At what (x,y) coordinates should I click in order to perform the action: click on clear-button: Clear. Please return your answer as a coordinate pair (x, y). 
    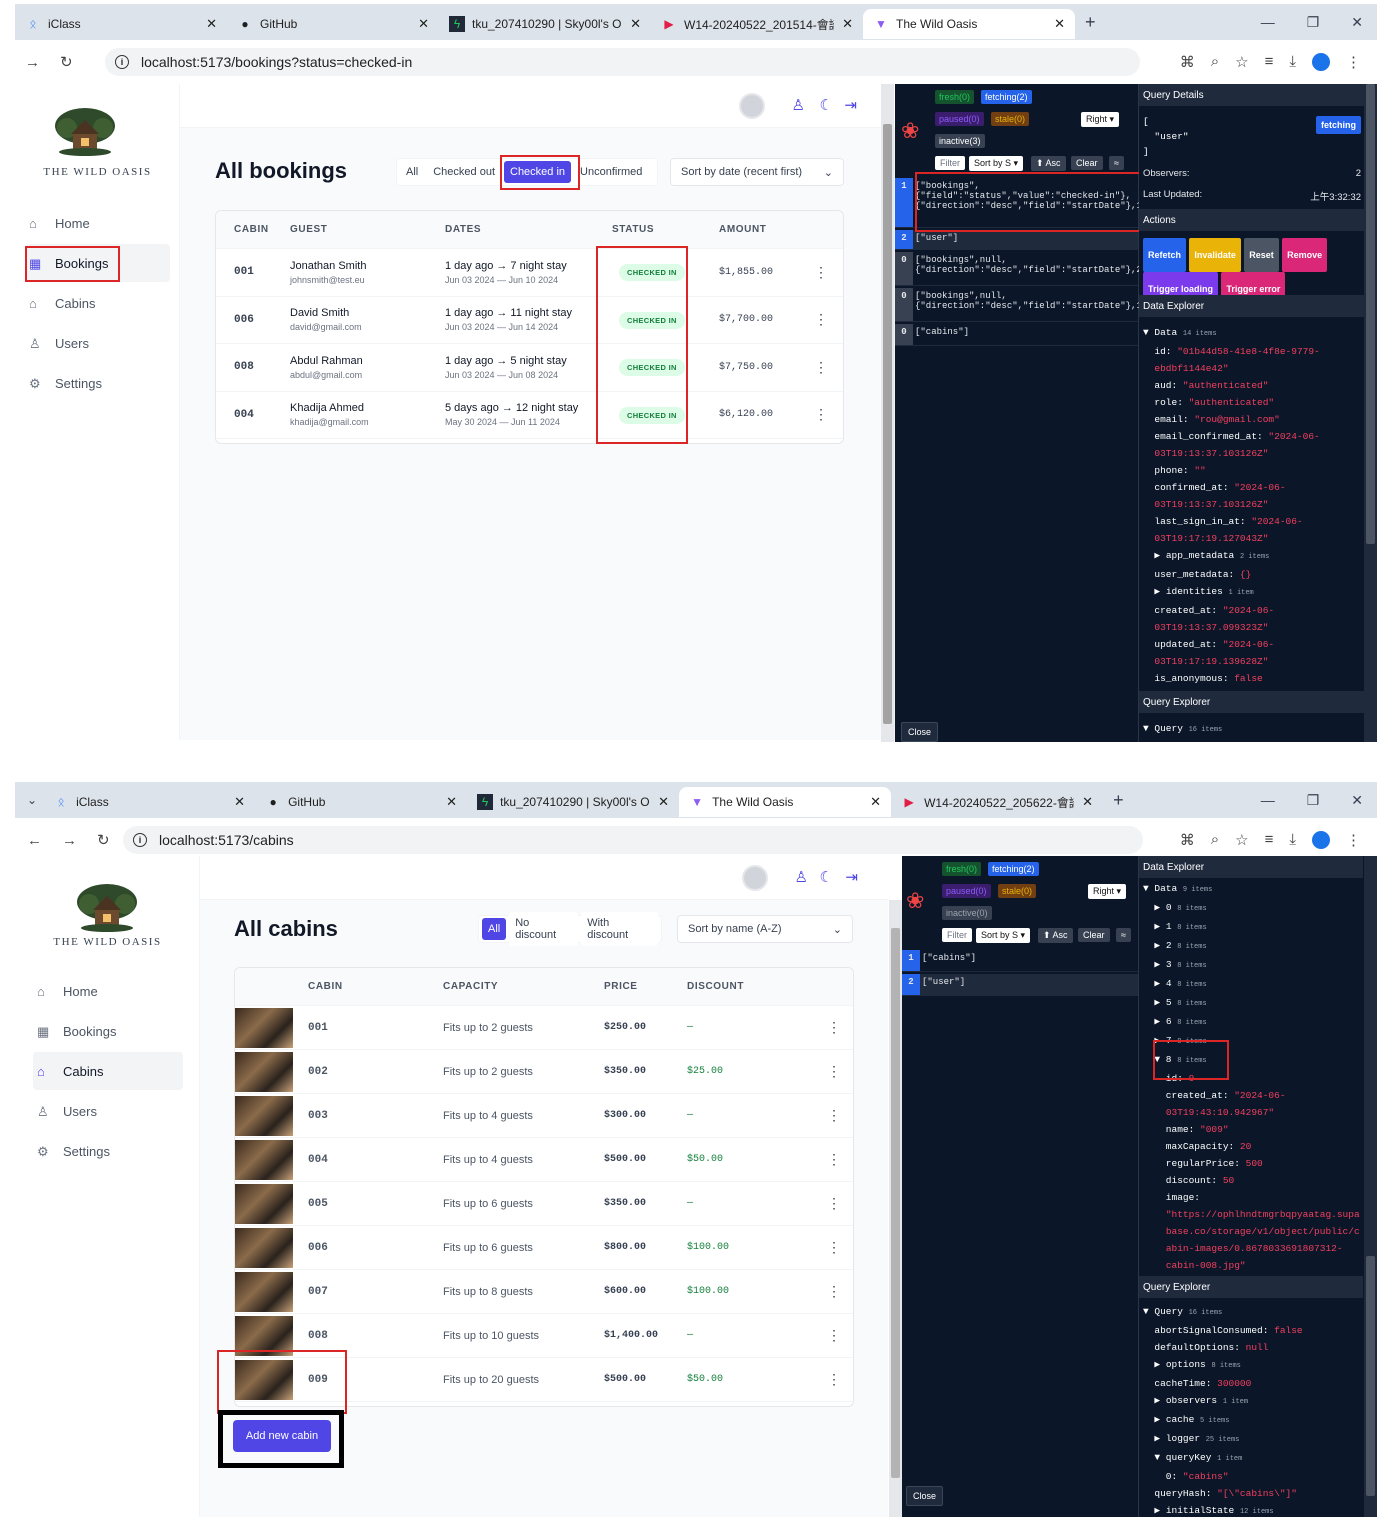
    Looking at the image, I should click on (1087, 163).